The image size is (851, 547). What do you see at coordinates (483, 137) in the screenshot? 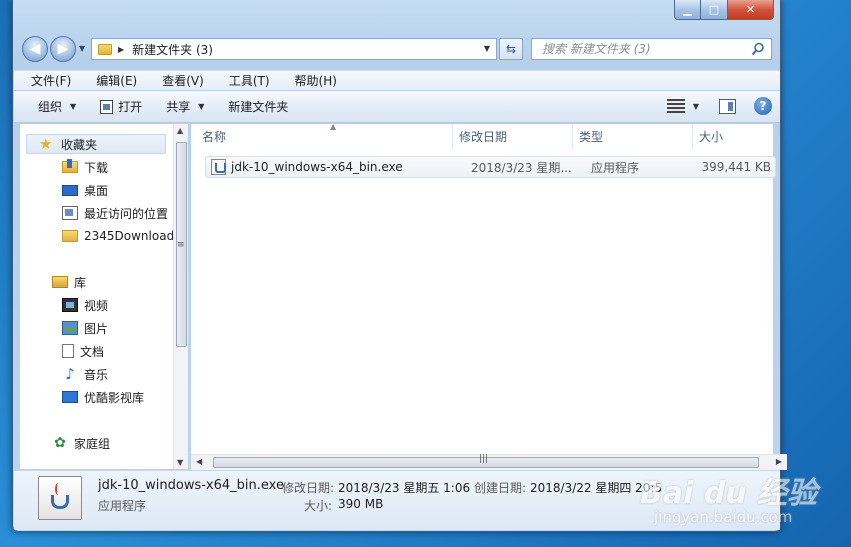
I see `column-label: 修改日期` at bounding box center [483, 137].